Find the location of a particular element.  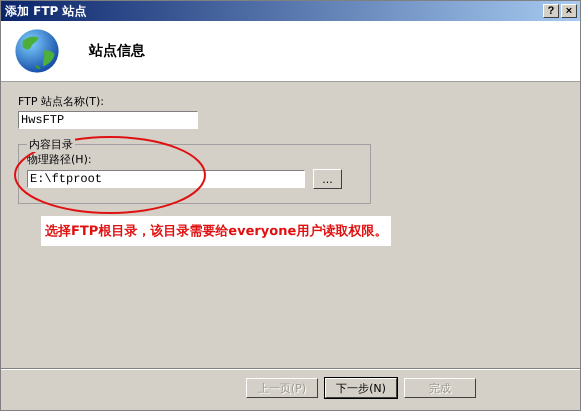

window-title: 添加 FTP 站点 is located at coordinates (46, 11).